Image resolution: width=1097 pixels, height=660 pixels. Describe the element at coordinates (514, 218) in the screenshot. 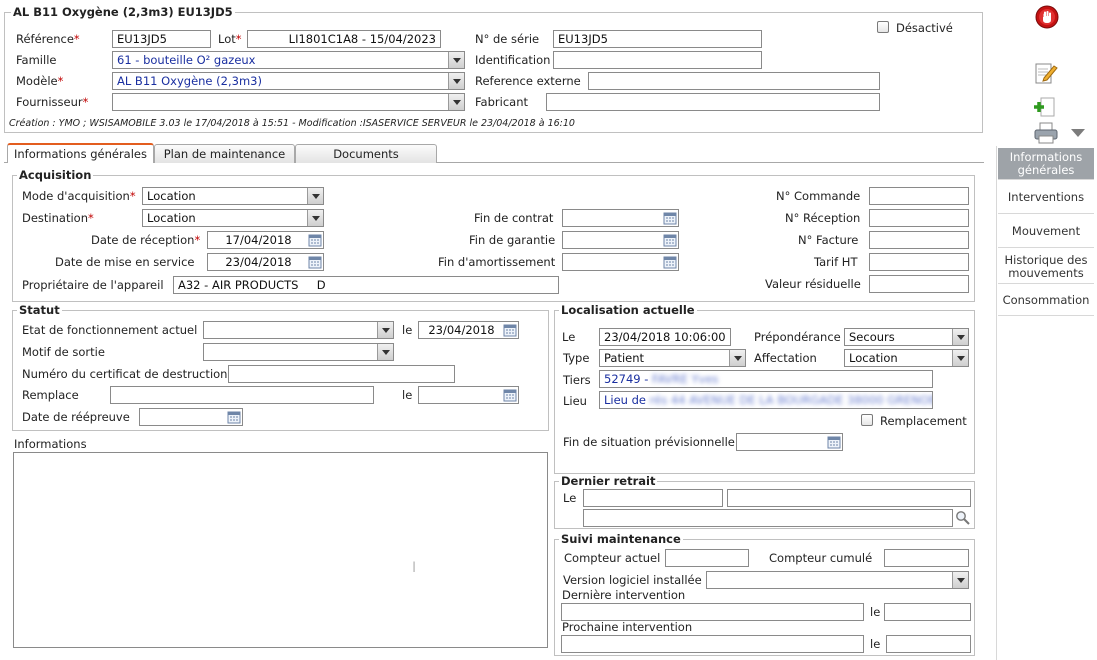

I see `fin-contrat-label: Fin de contrat` at that location.